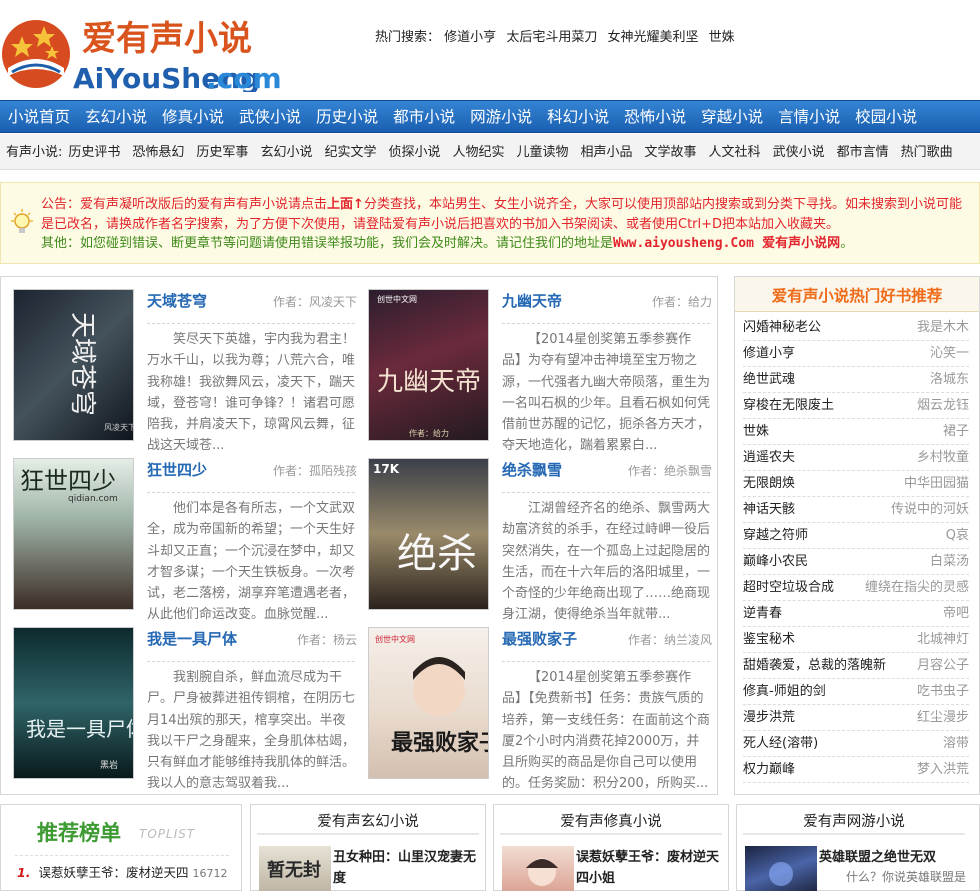 Image resolution: width=980 pixels, height=891 pixels. Describe the element at coordinates (856, 640) in the screenshot. I see `list-item: 鉴宝秘术 北城神灯` at that location.